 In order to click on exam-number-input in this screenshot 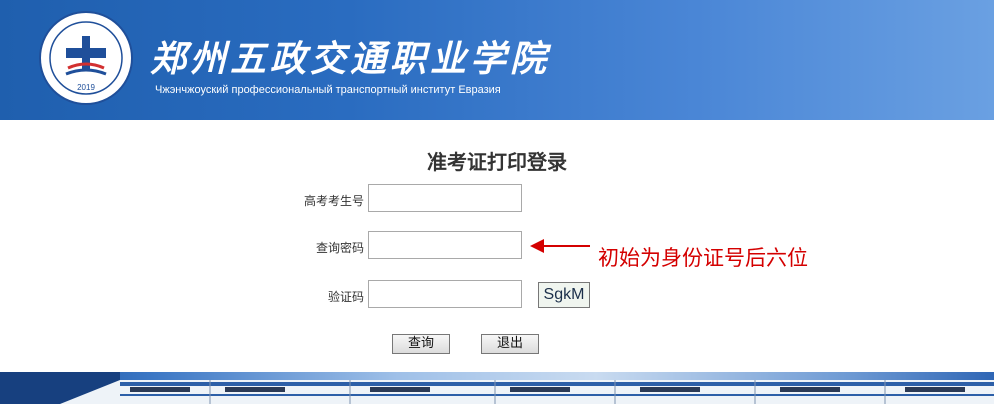, I will do `click(445, 198)`.